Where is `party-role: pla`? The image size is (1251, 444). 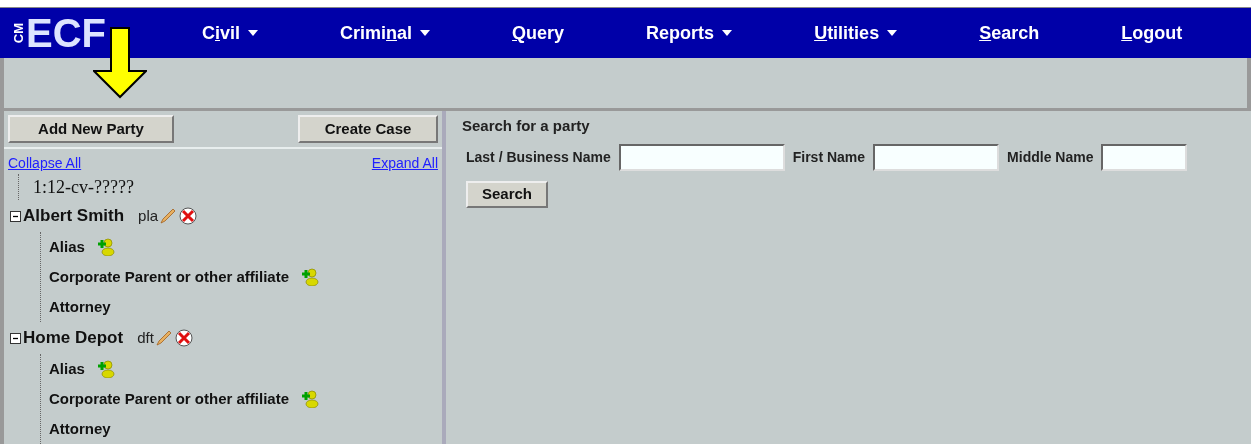 party-role: pla is located at coordinates (148, 215).